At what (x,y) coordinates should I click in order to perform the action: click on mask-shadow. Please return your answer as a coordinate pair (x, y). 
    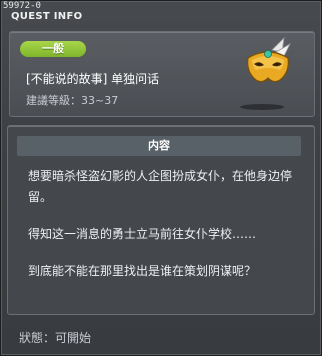
    Looking at the image, I should click on (262, 107).